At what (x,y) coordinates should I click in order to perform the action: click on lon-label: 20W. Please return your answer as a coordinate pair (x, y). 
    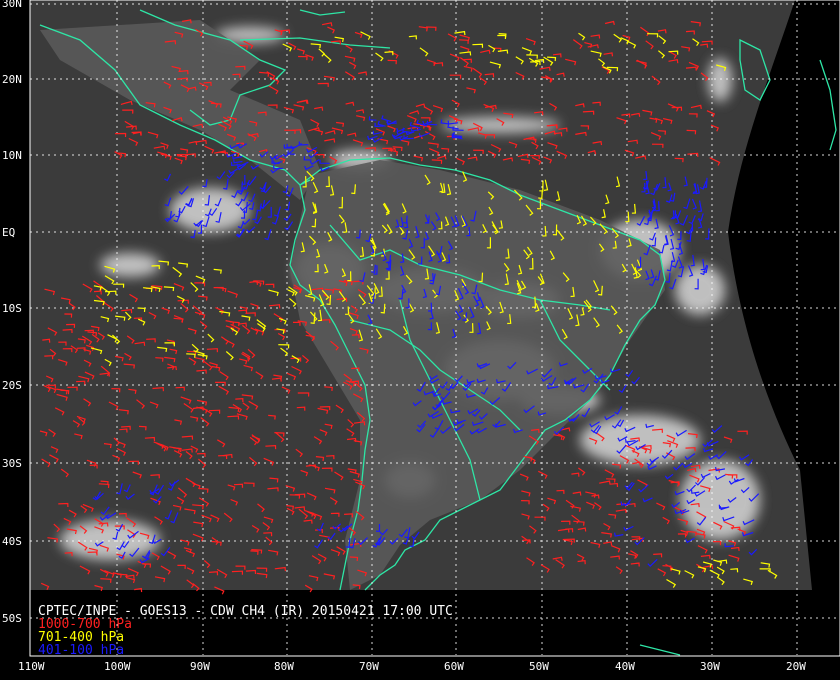
    Looking at the image, I should click on (796, 666).